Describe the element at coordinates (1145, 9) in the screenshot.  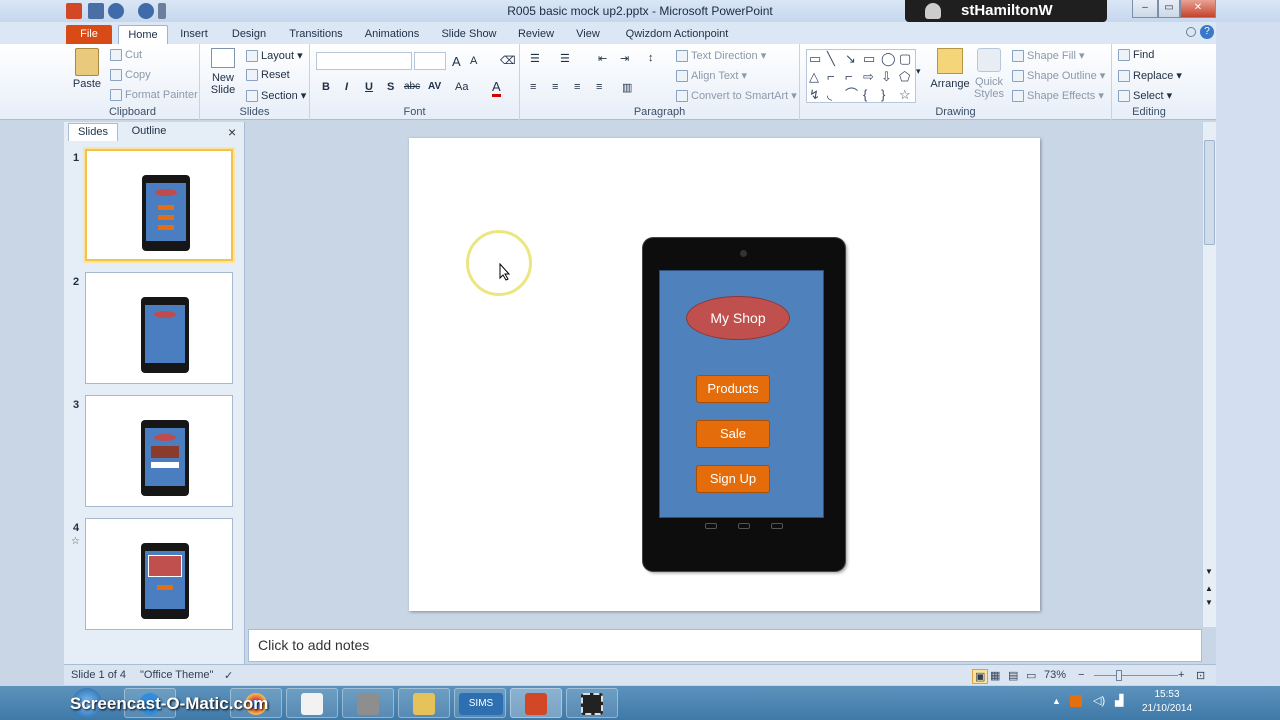
I see `minimize-button: –` at that location.